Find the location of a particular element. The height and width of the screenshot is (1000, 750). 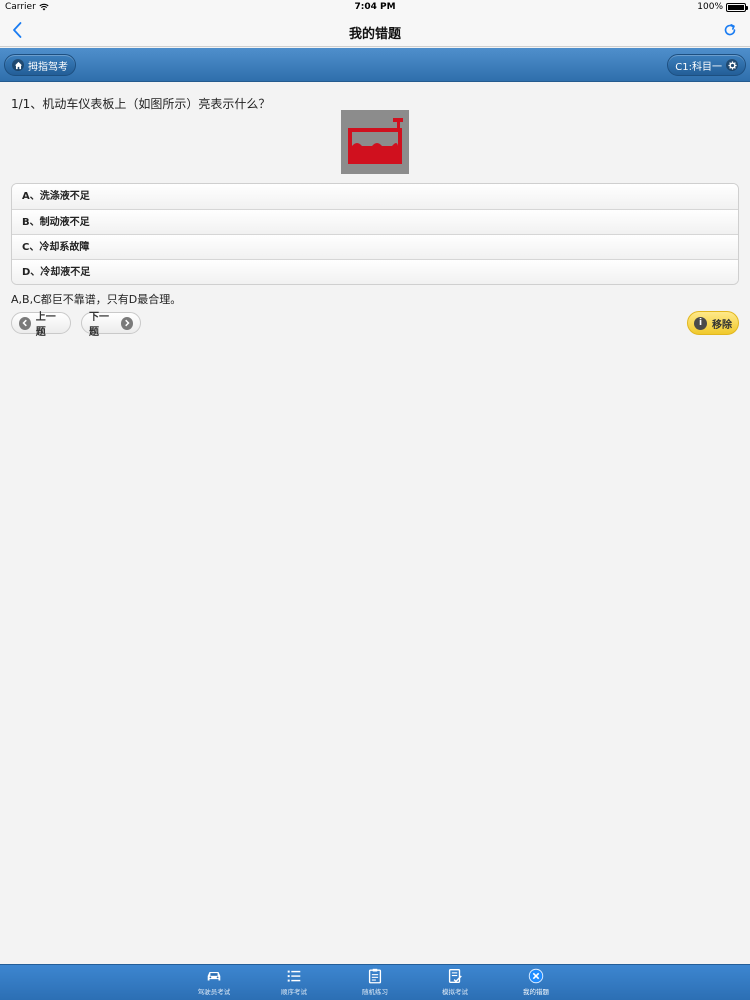

answer-options: A、洗涤液不足 B、制动液不足 C、冷却系故障 D、冷却液不足 is located at coordinates (375, 234).